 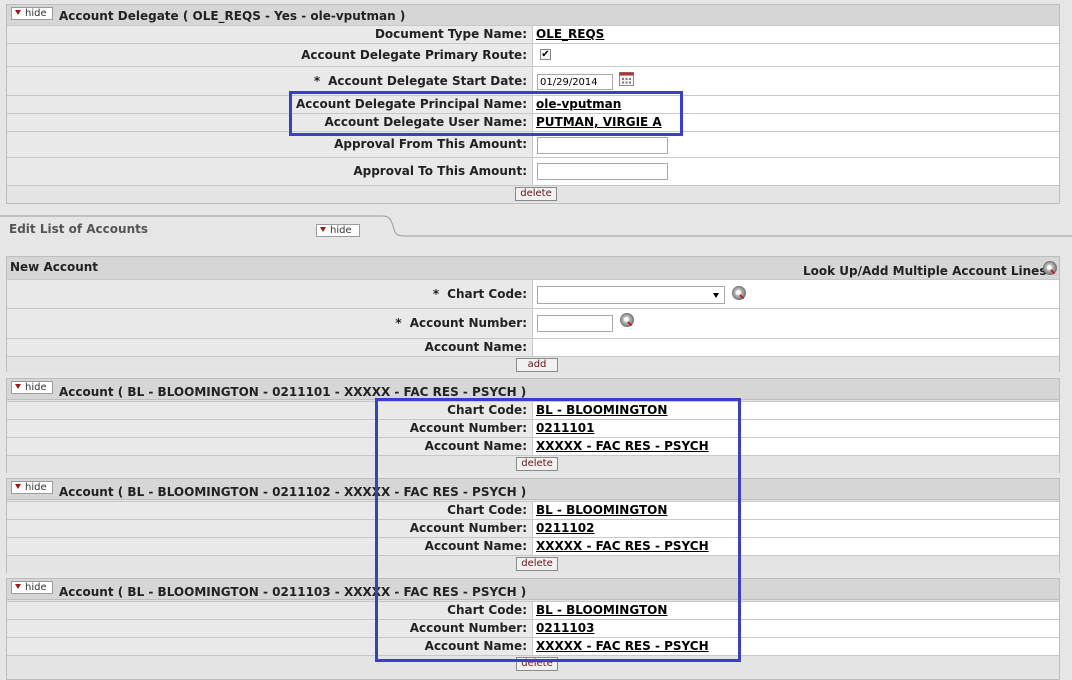 What do you see at coordinates (270, 105) in the screenshot?
I see `principal-name-label: Account Delegate Principal Name:` at bounding box center [270, 105].